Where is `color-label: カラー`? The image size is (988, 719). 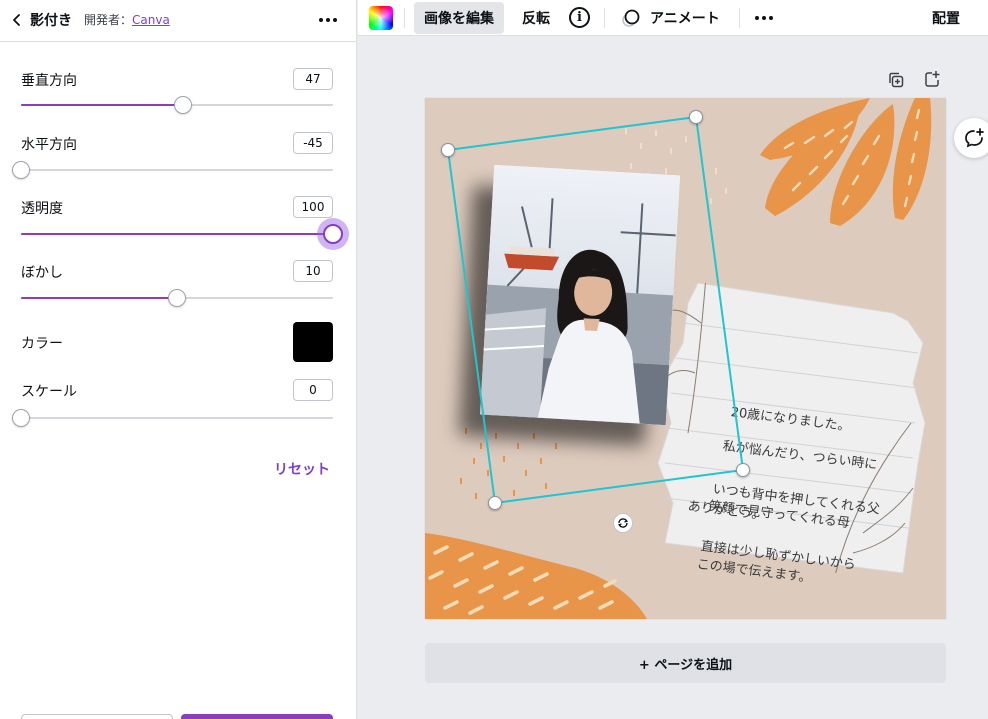
color-label: カラー is located at coordinates (42, 344).